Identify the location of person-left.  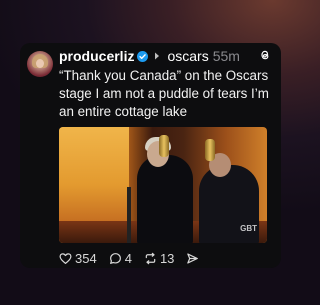
(165, 199).